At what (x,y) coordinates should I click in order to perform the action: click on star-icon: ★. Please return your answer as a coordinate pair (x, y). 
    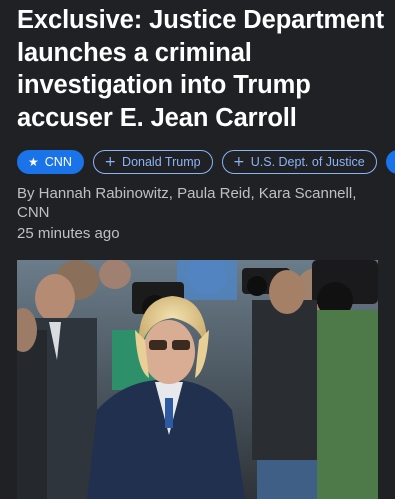
    Looking at the image, I should click on (33, 162).